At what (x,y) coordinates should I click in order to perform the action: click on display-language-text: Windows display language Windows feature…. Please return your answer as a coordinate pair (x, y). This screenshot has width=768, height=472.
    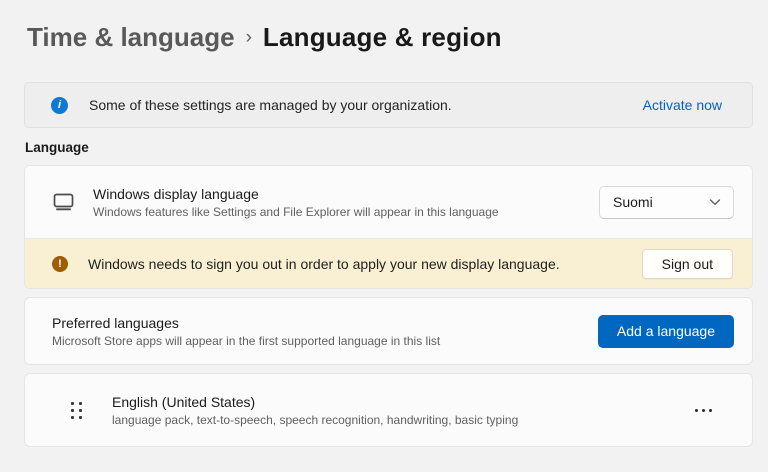
    Looking at the image, I should click on (346, 202).